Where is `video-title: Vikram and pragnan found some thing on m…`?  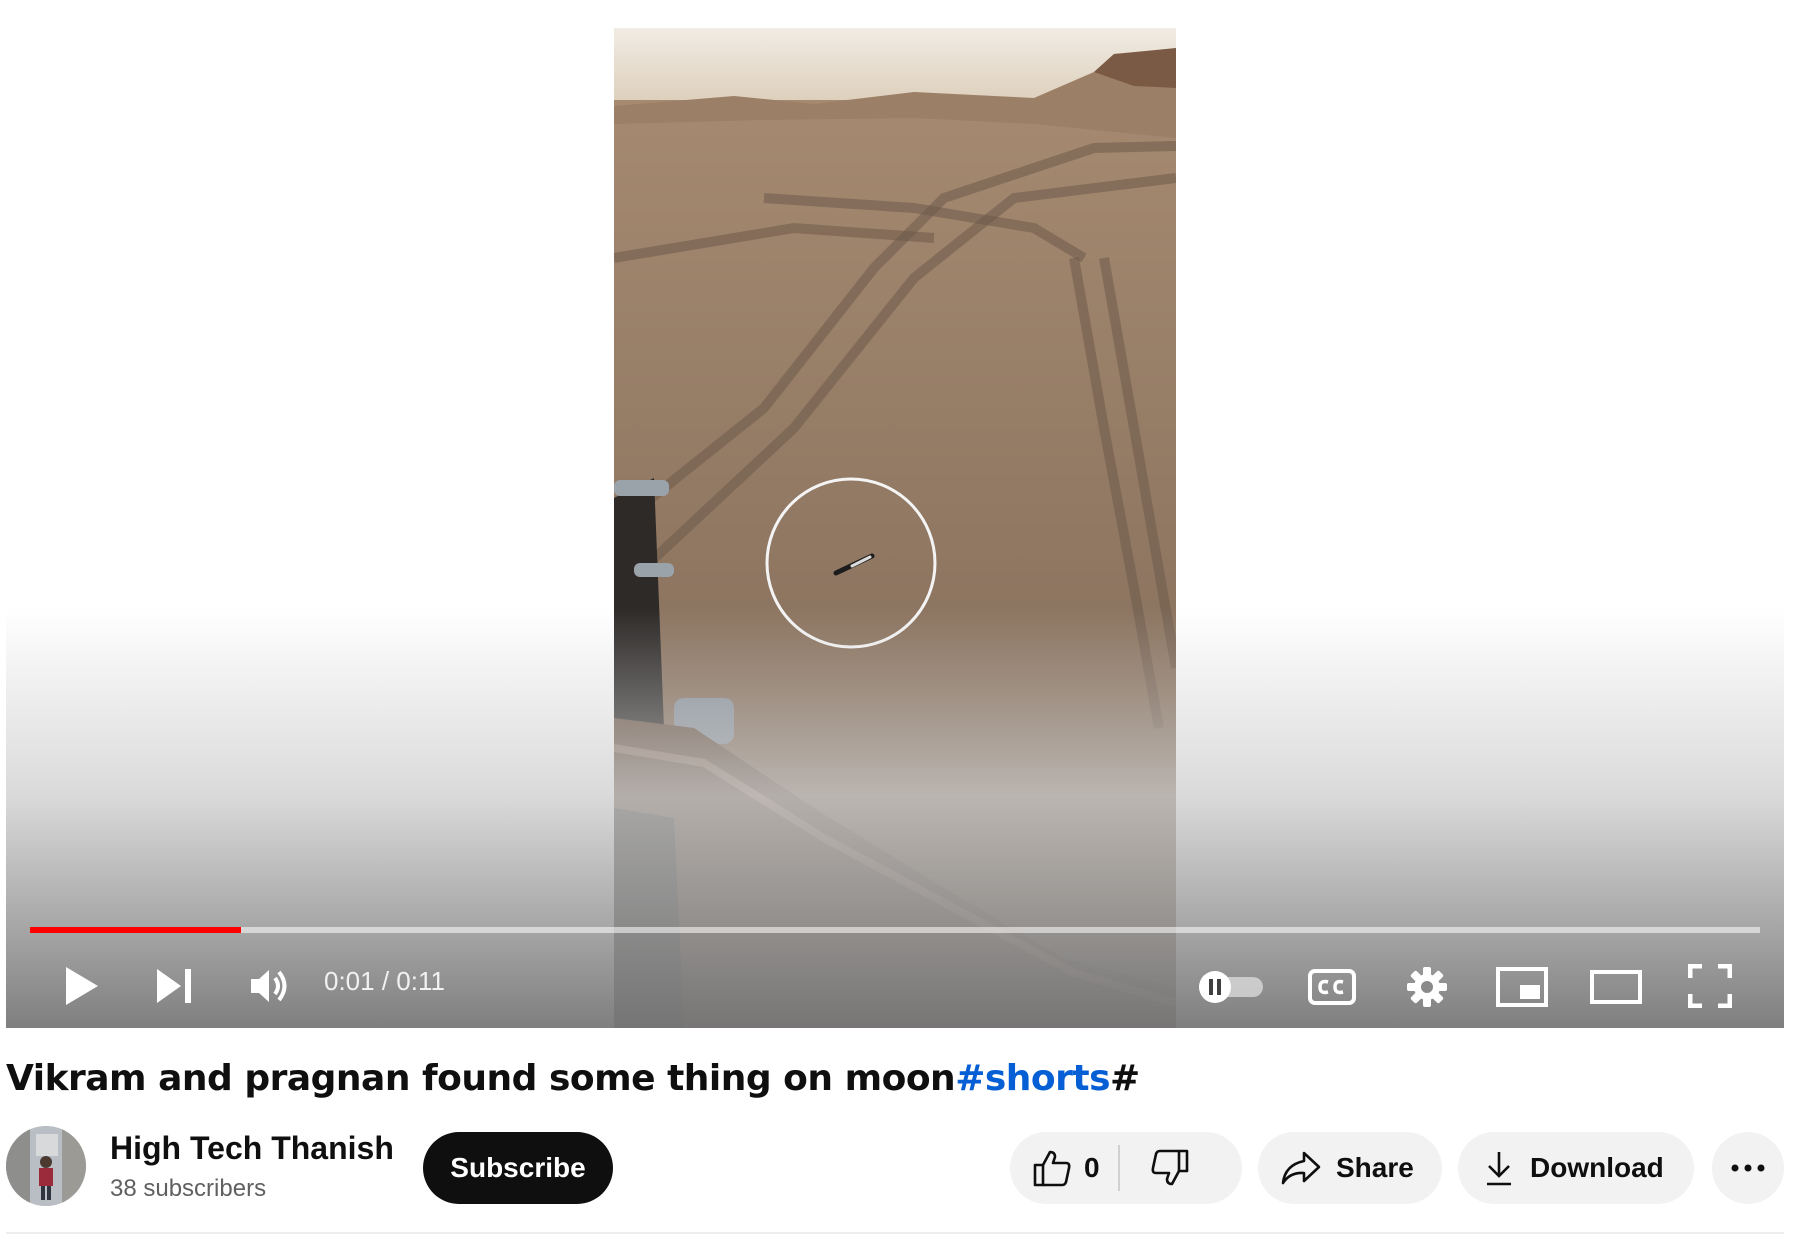
video-title: Vikram and pragnan found some thing on m… is located at coordinates (573, 1078).